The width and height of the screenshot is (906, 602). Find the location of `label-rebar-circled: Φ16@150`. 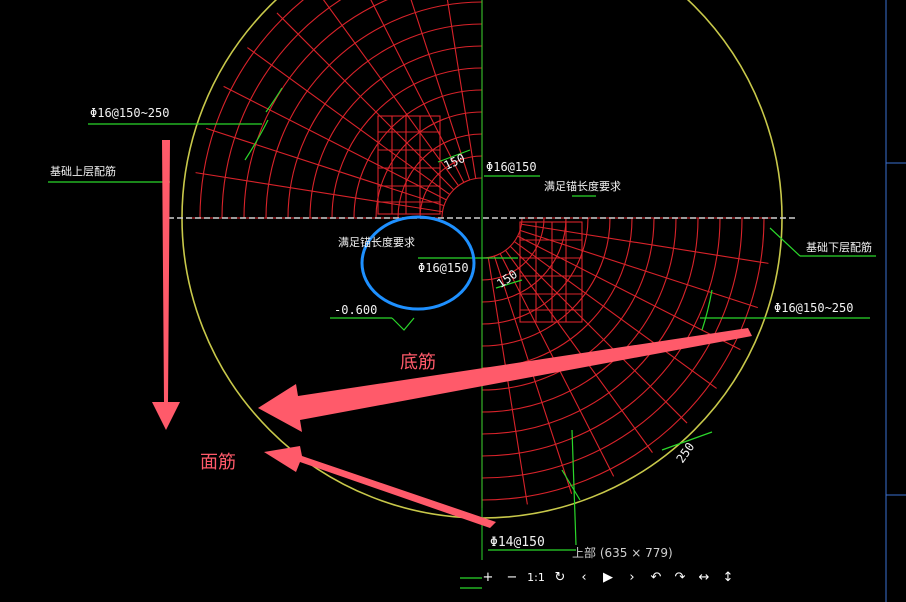

label-rebar-circled: Φ16@150 is located at coordinates (443, 268).